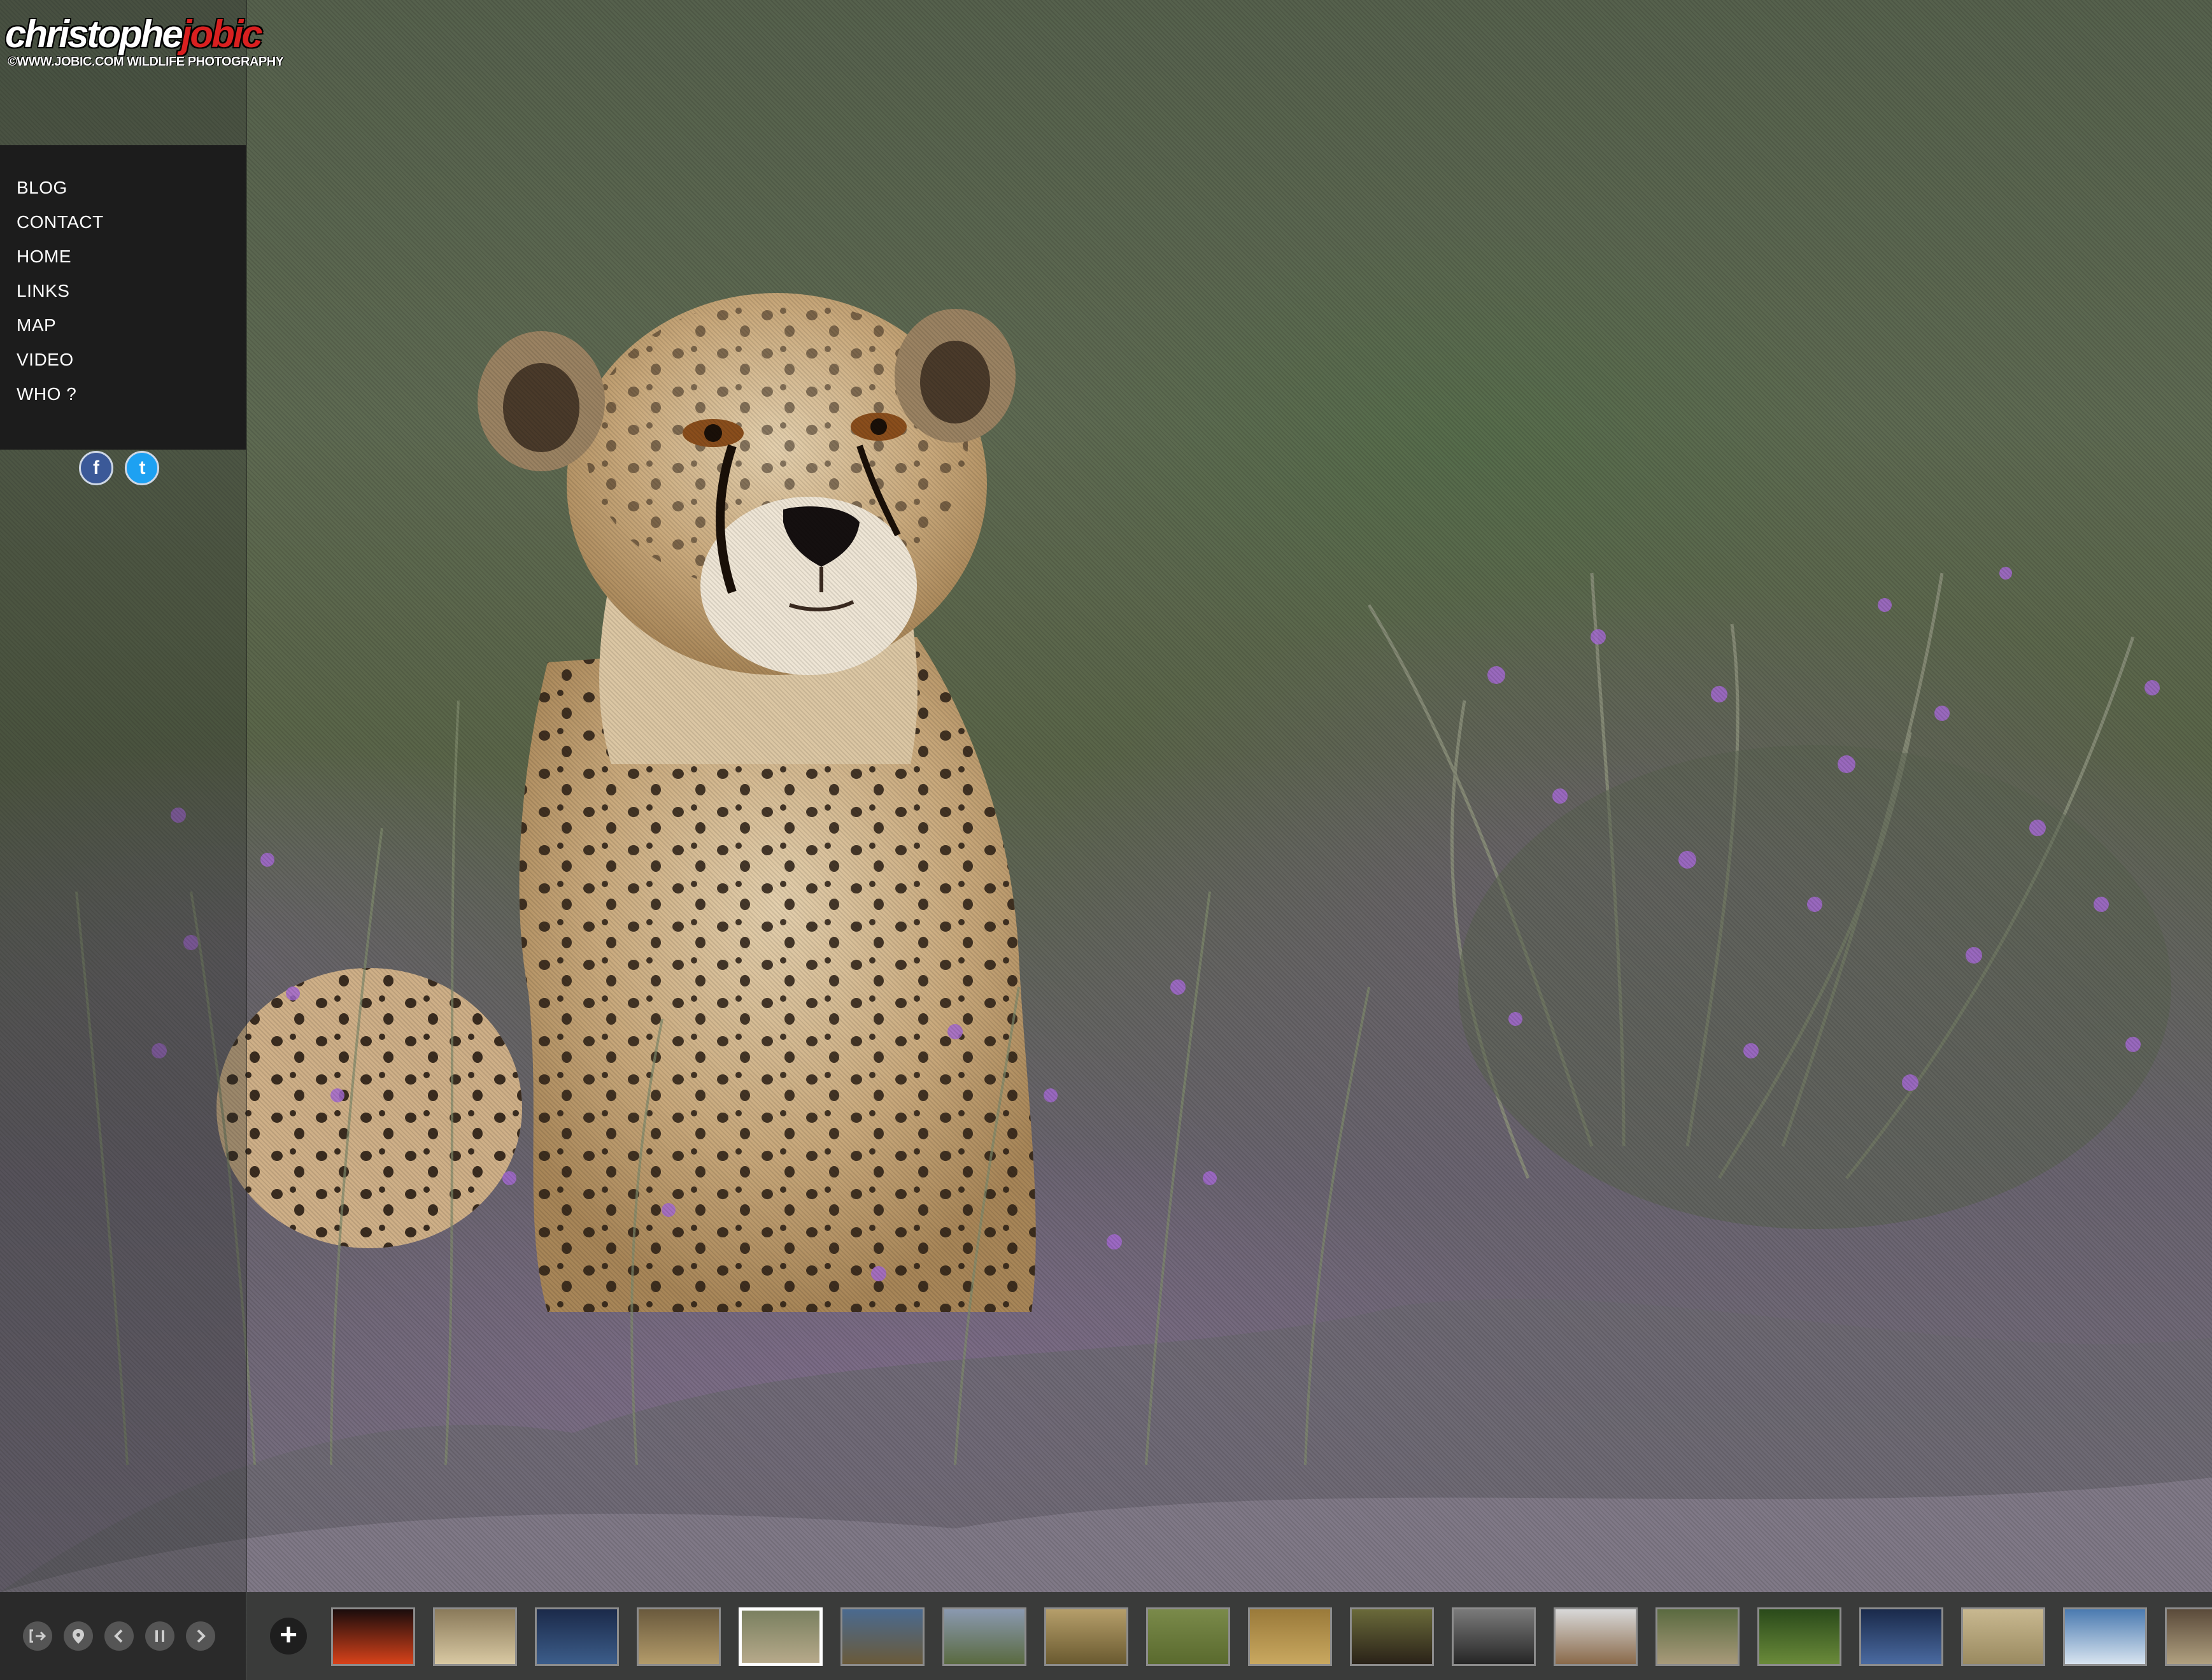  Describe the element at coordinates (288, 1636) in the screenshot. I see `add-icon: +` at that location.